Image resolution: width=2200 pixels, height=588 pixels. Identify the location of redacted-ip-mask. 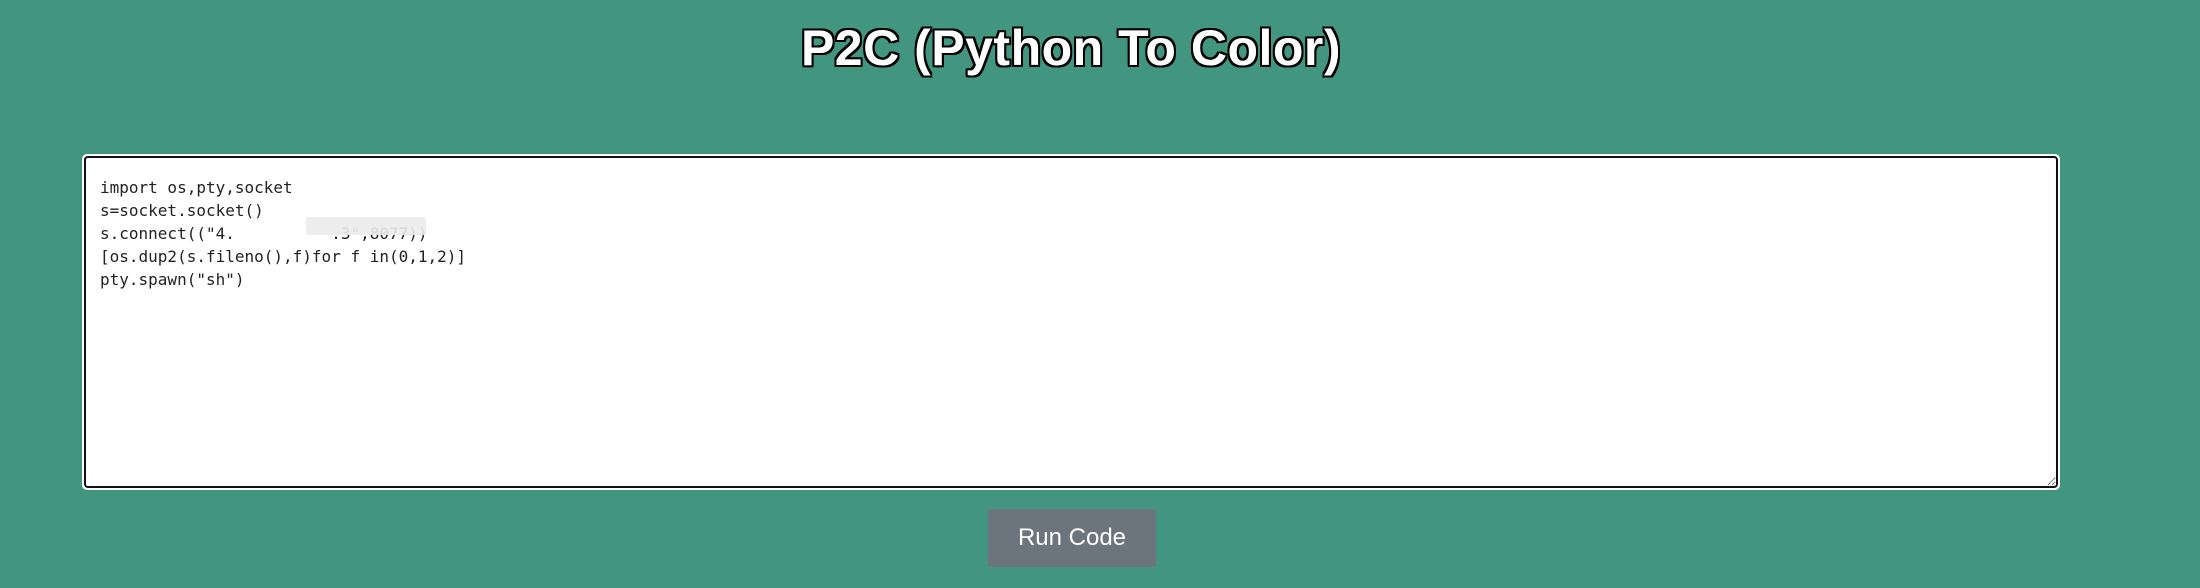
(366, 226).